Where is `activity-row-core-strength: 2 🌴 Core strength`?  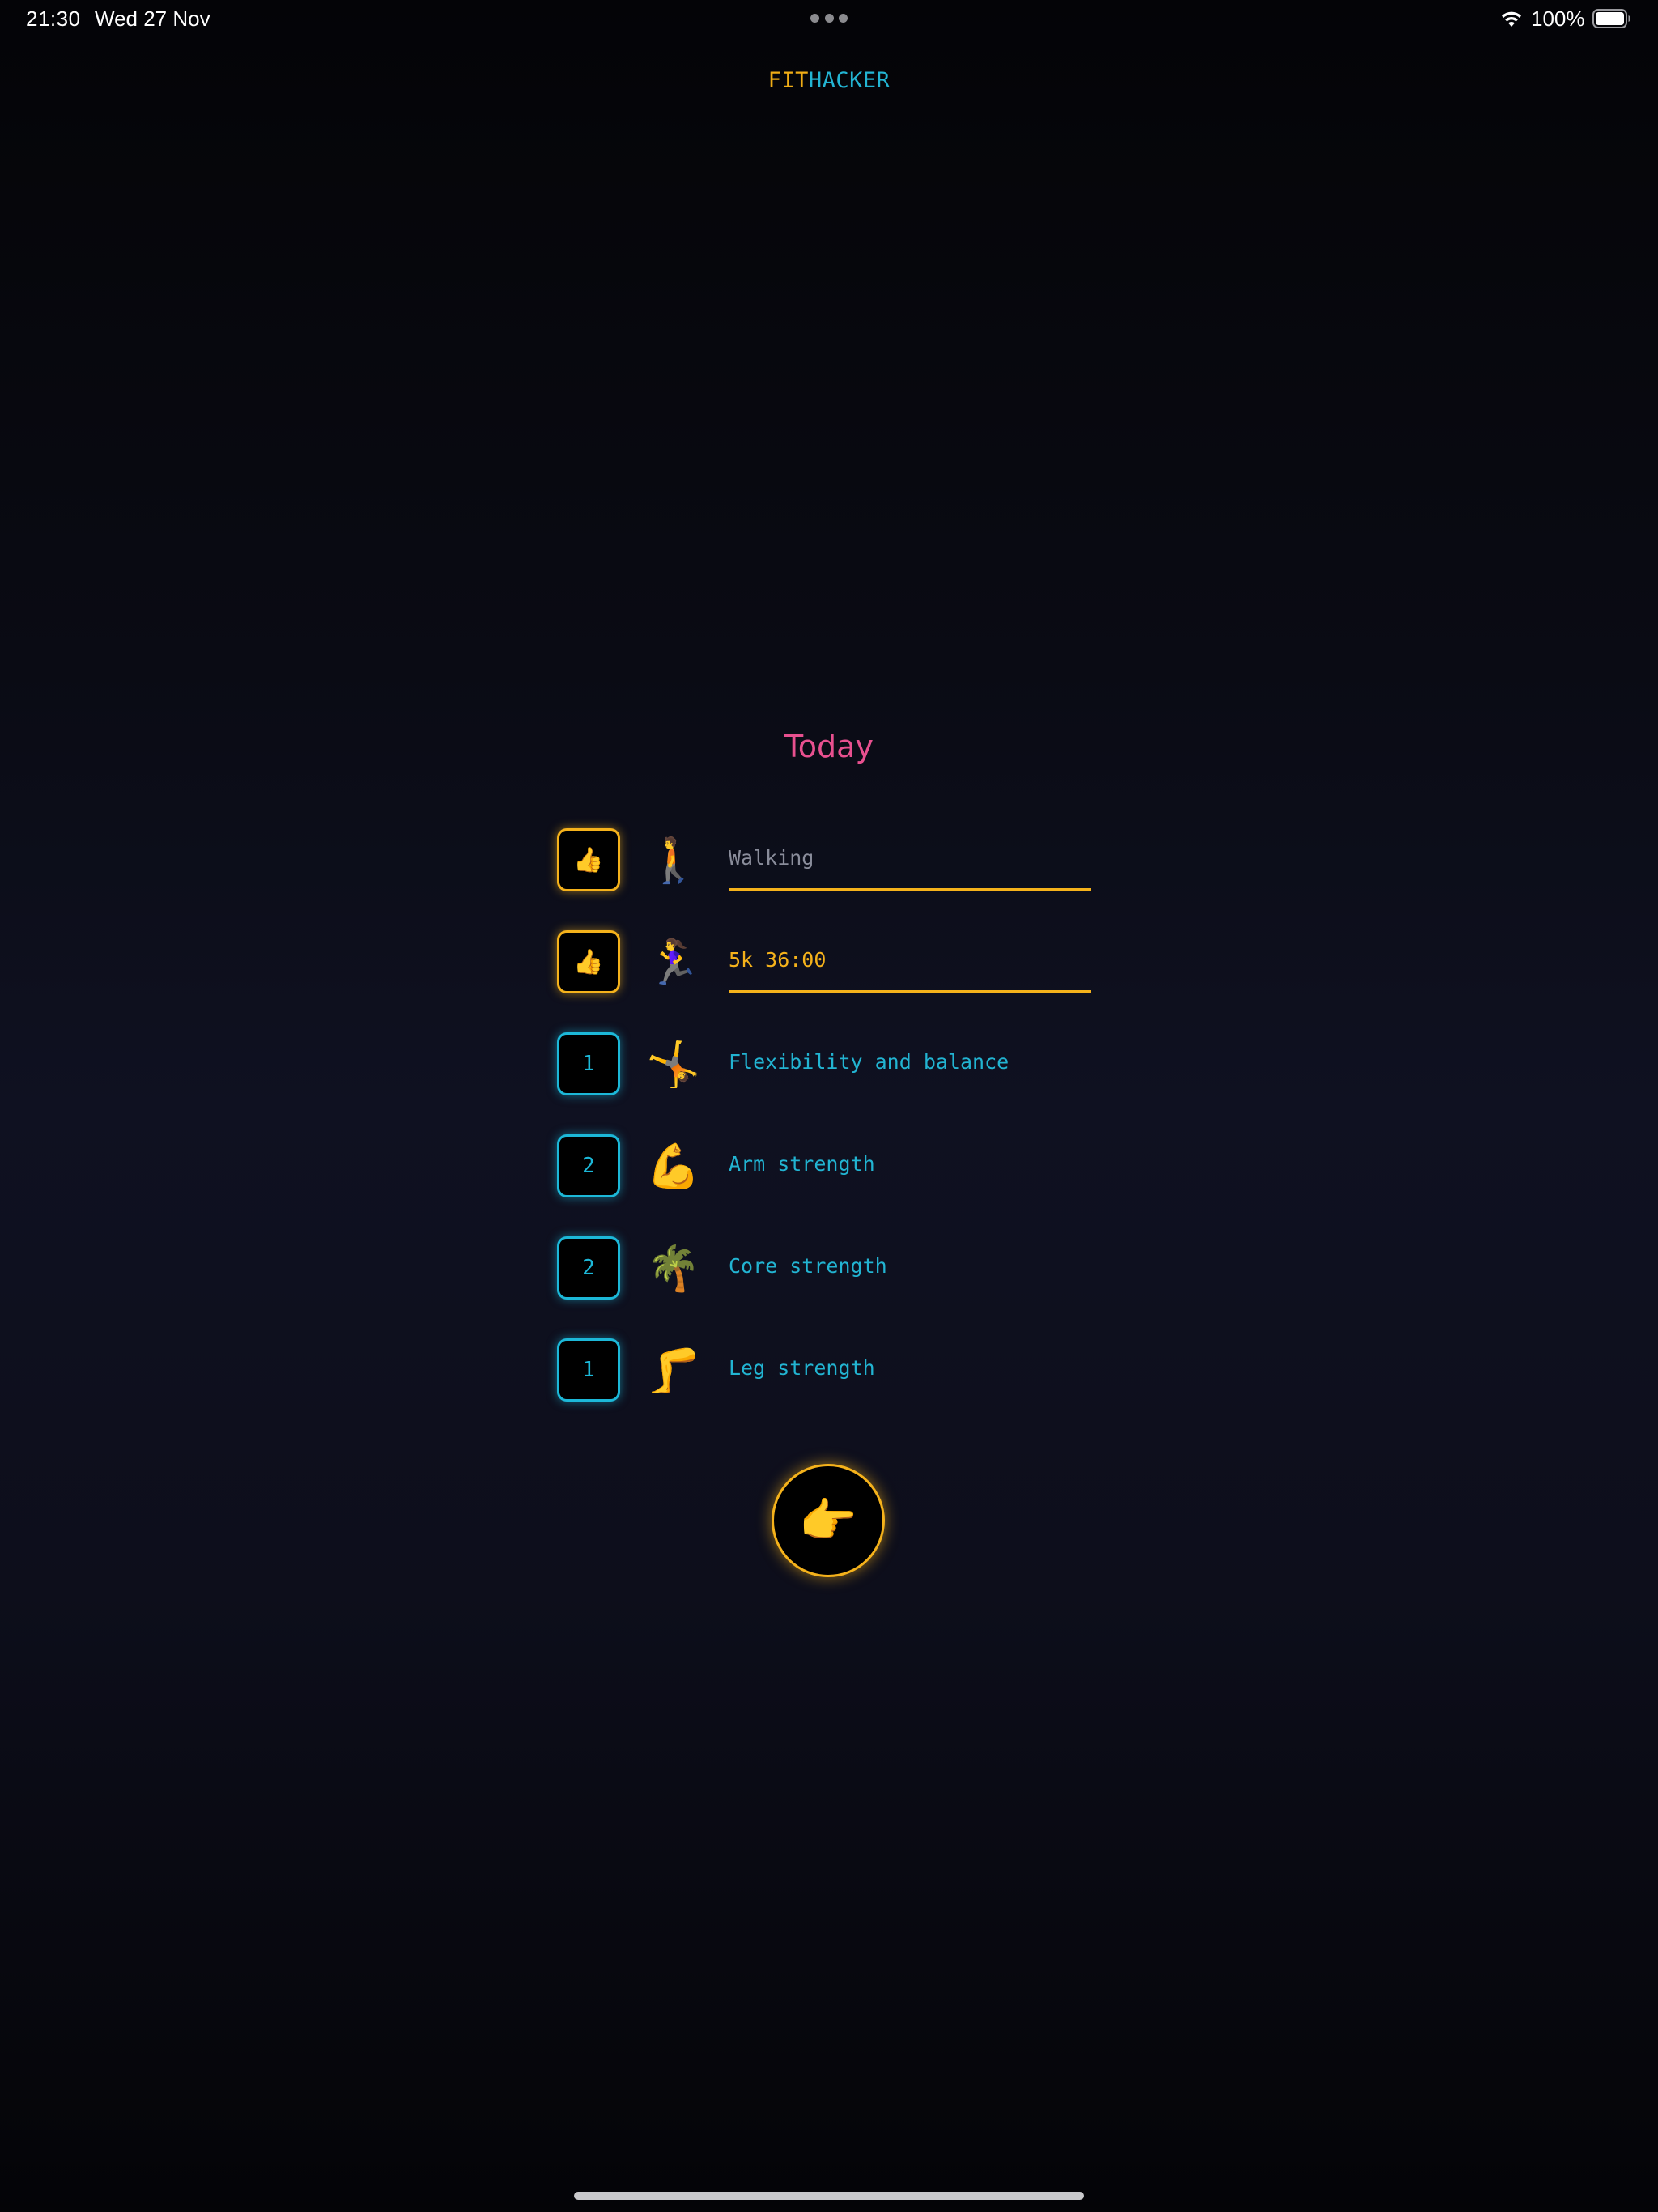
activity-row-core-strength: 2 🌴 Core strength is located at coordinates (824, 1270).